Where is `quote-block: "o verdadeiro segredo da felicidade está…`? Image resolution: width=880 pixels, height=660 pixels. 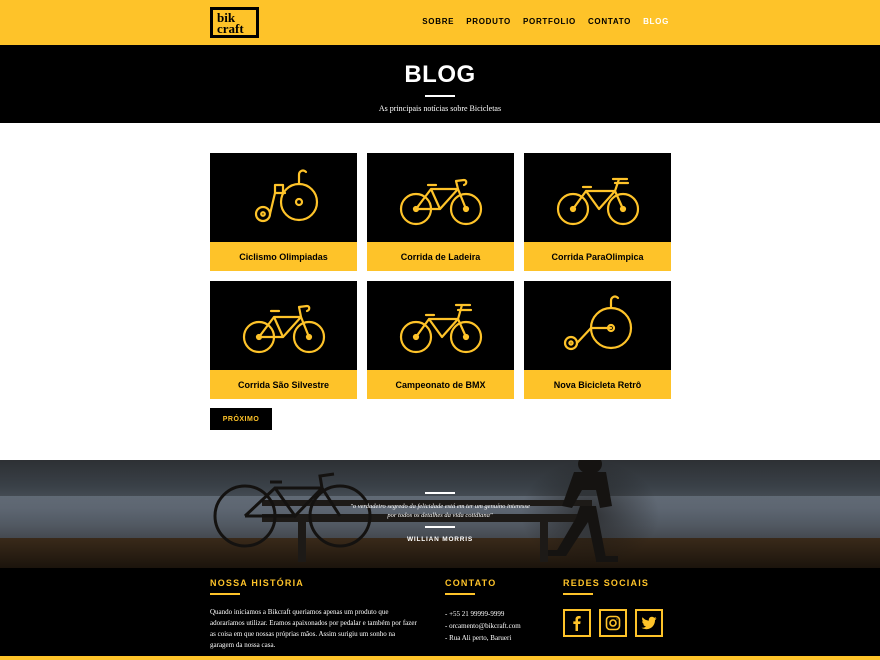
quote-block: "o verdadeiro segredo da felicidade está… is located at coordinates (440, 517).